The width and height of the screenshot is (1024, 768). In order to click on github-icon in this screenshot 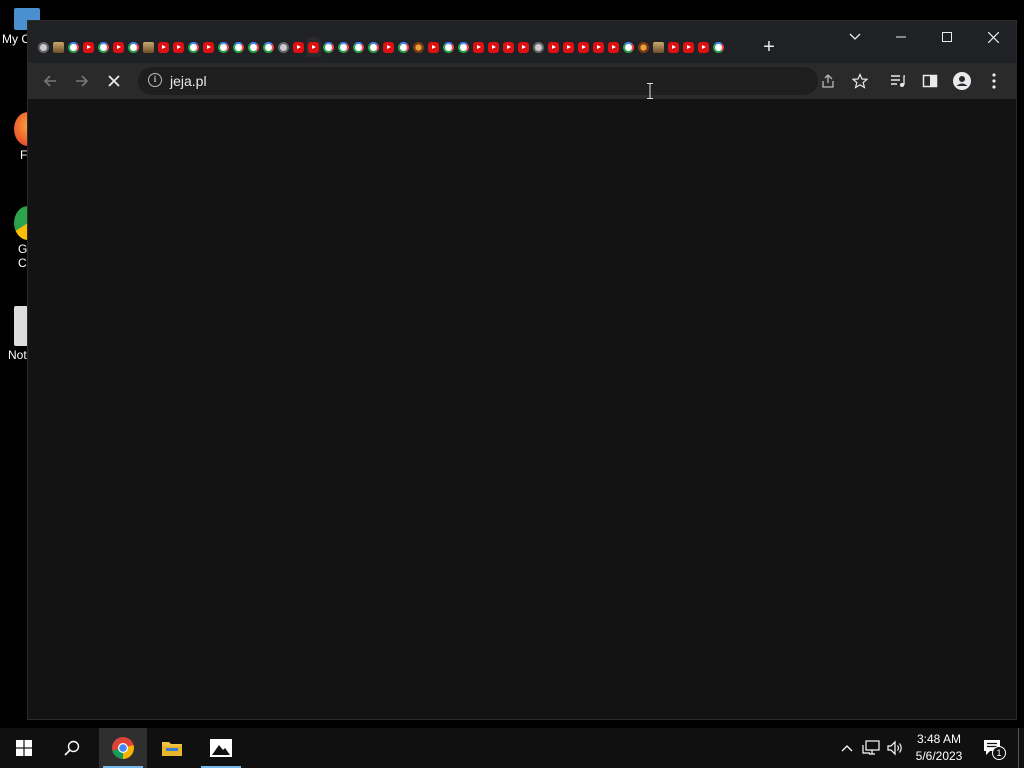, I will do `click(538, 47)`.